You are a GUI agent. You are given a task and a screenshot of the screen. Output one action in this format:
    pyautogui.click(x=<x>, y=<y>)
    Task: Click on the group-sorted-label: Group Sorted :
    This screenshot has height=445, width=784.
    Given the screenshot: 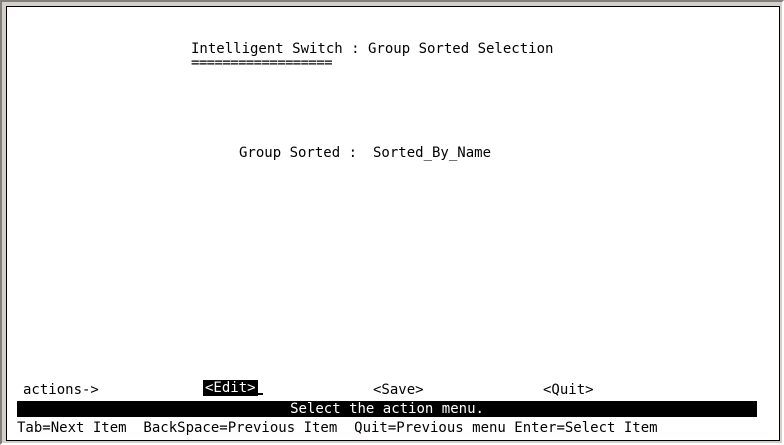 What is the action you would take?
    pyautogui.click(x=298, y=153)
    